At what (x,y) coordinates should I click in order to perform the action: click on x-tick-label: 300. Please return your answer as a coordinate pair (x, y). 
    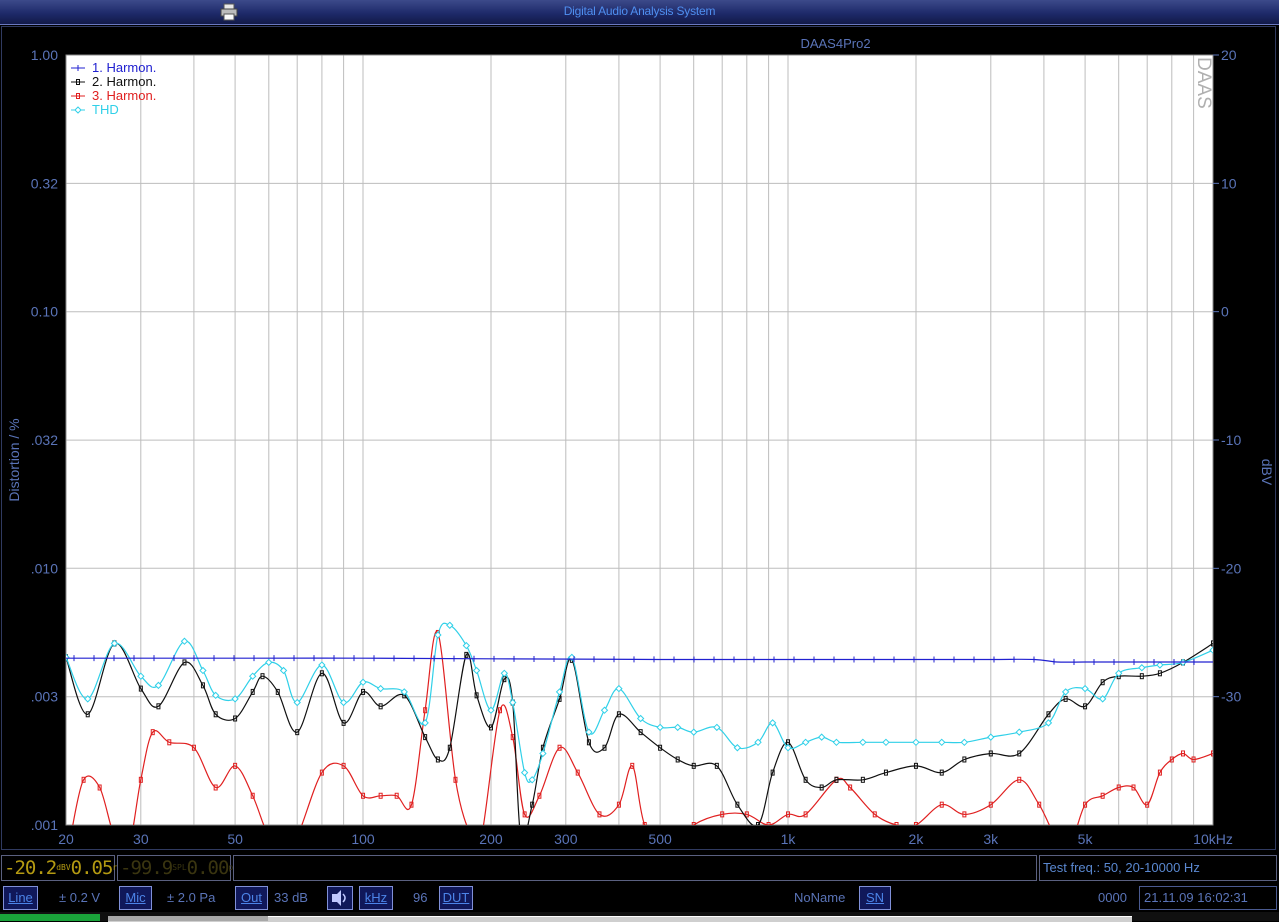
    Looking at the image, I should click on (566, 839).